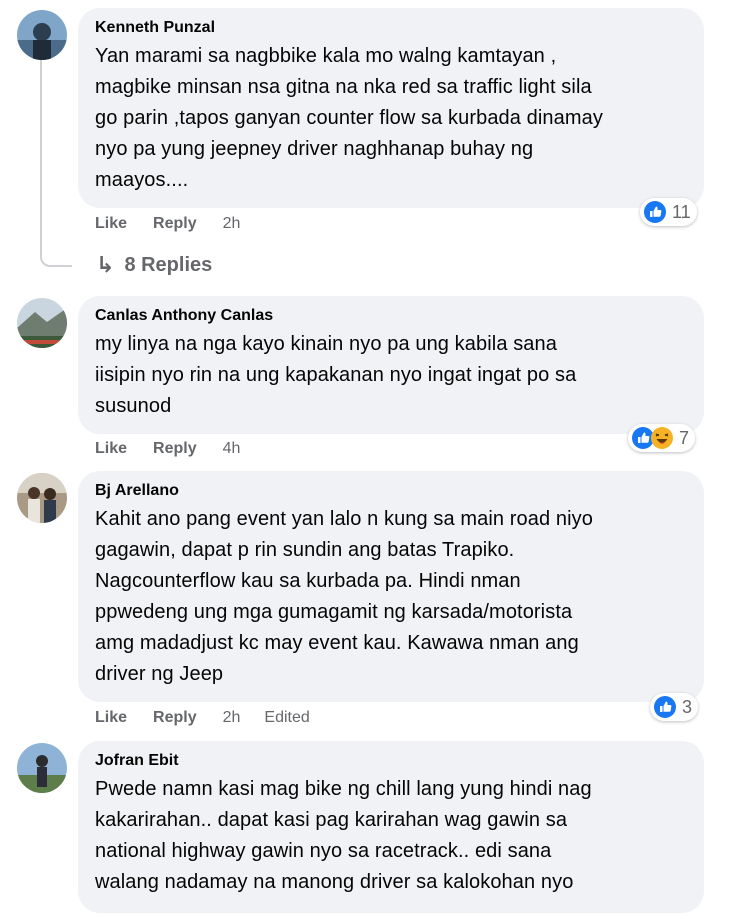 The height and width of the screenshot is (916, 750). Describe the element at coordinates (391, 28) in the screenshot. I see `comment-author: Kenneth Punzal` at that location.